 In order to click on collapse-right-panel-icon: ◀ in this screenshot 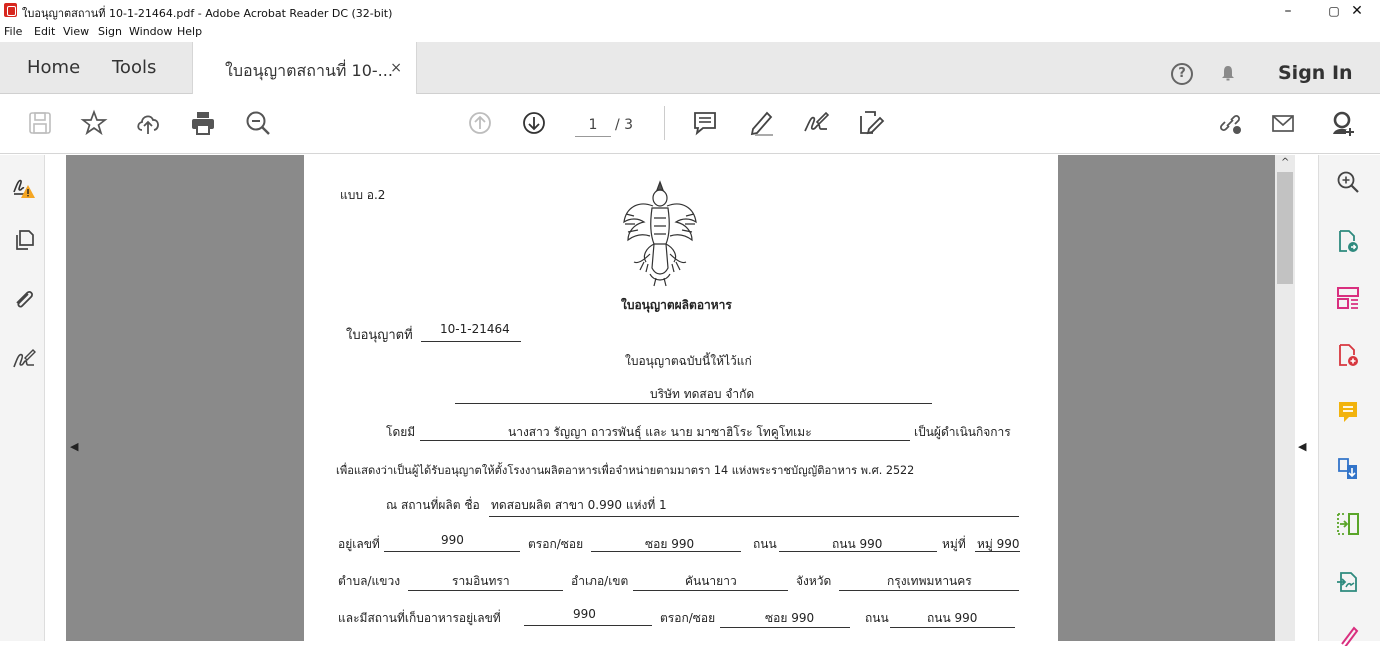, I will do `click(1302, 446)`.